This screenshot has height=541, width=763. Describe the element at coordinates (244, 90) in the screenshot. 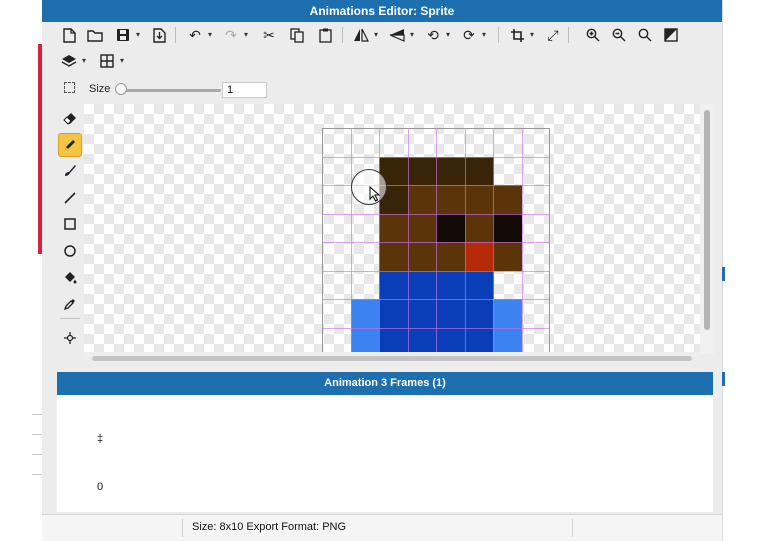

I see `size-input: 1` at that location.